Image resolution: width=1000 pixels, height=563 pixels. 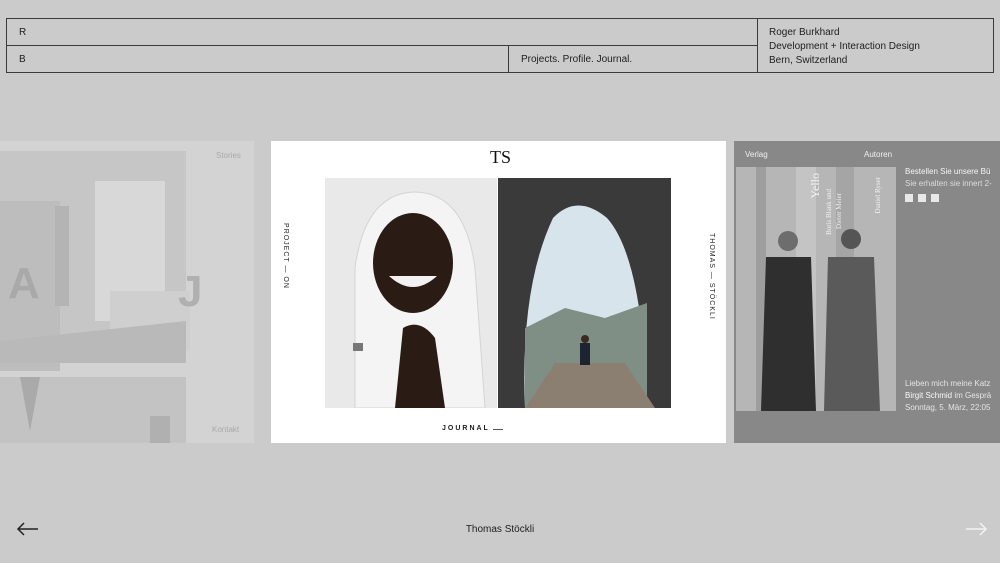 What do you see at coordinates (839, 211) in the screenshot?
I see `book-author-2: Dieter Meier` at bounding box center [839, 211].